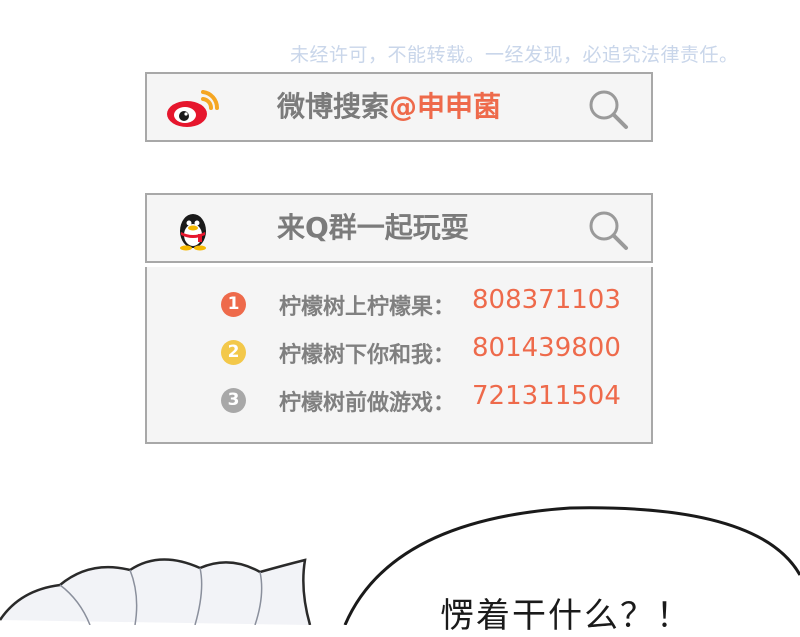 Image resolution: width=800 pixels, height=637 pixels. What do you see at coordinates (367, 355) in the screenshot?
I see `group-name: 柠檬树下你和我：` at bounding box center [367, 355].